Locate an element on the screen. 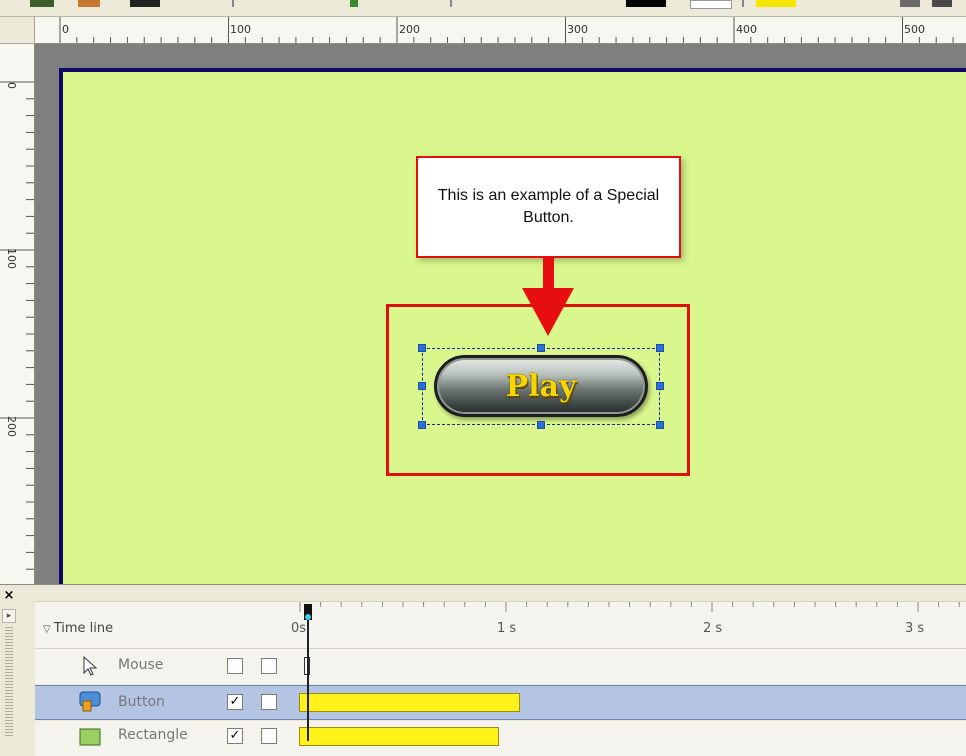  vertical-ruler: 0 100 200 is located at coordinates (17, 314).